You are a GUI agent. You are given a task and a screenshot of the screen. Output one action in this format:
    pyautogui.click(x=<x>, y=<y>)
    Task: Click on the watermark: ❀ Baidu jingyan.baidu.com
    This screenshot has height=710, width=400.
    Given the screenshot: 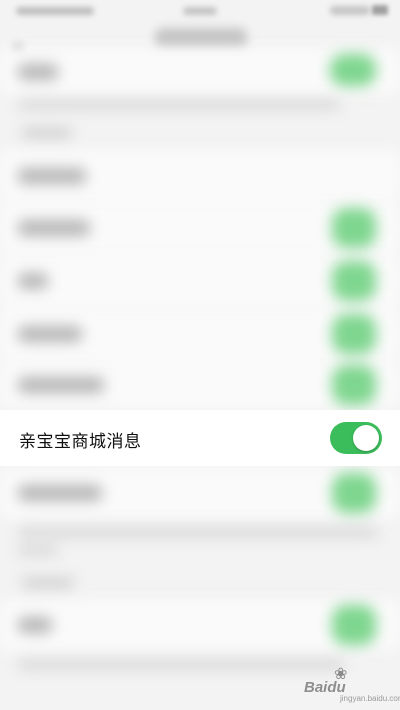 What is the action you would take?
    pyautogui.click(x=350, y=686)
    